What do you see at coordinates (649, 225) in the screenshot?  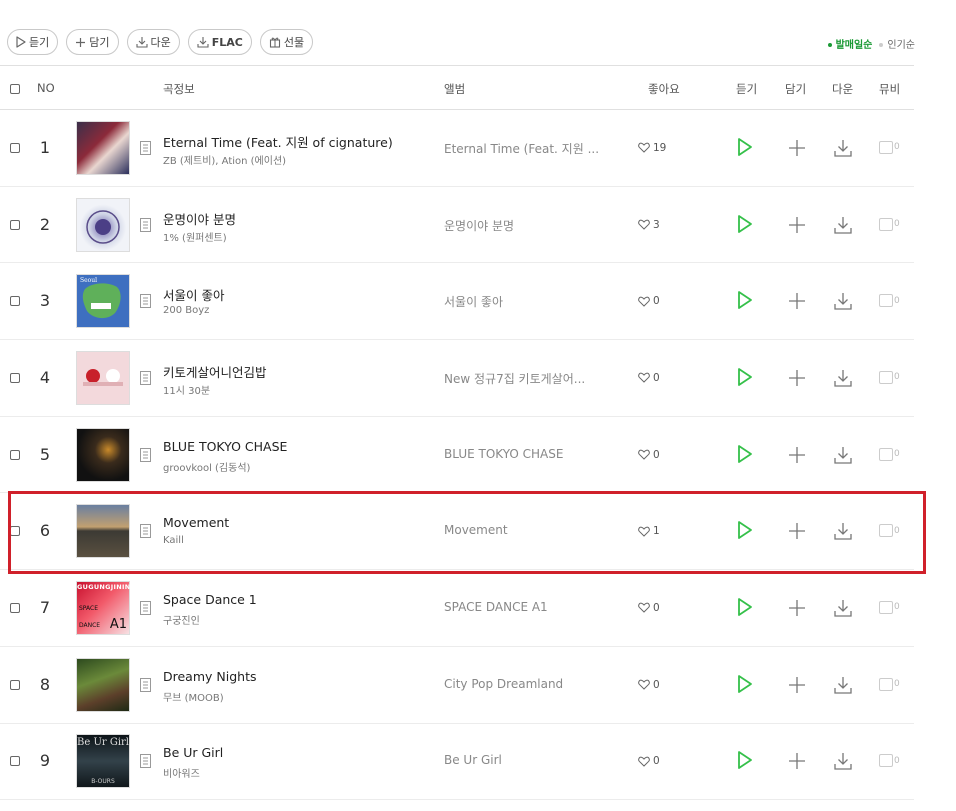 I see `like-button: 3` at bounding box center [649, 225].